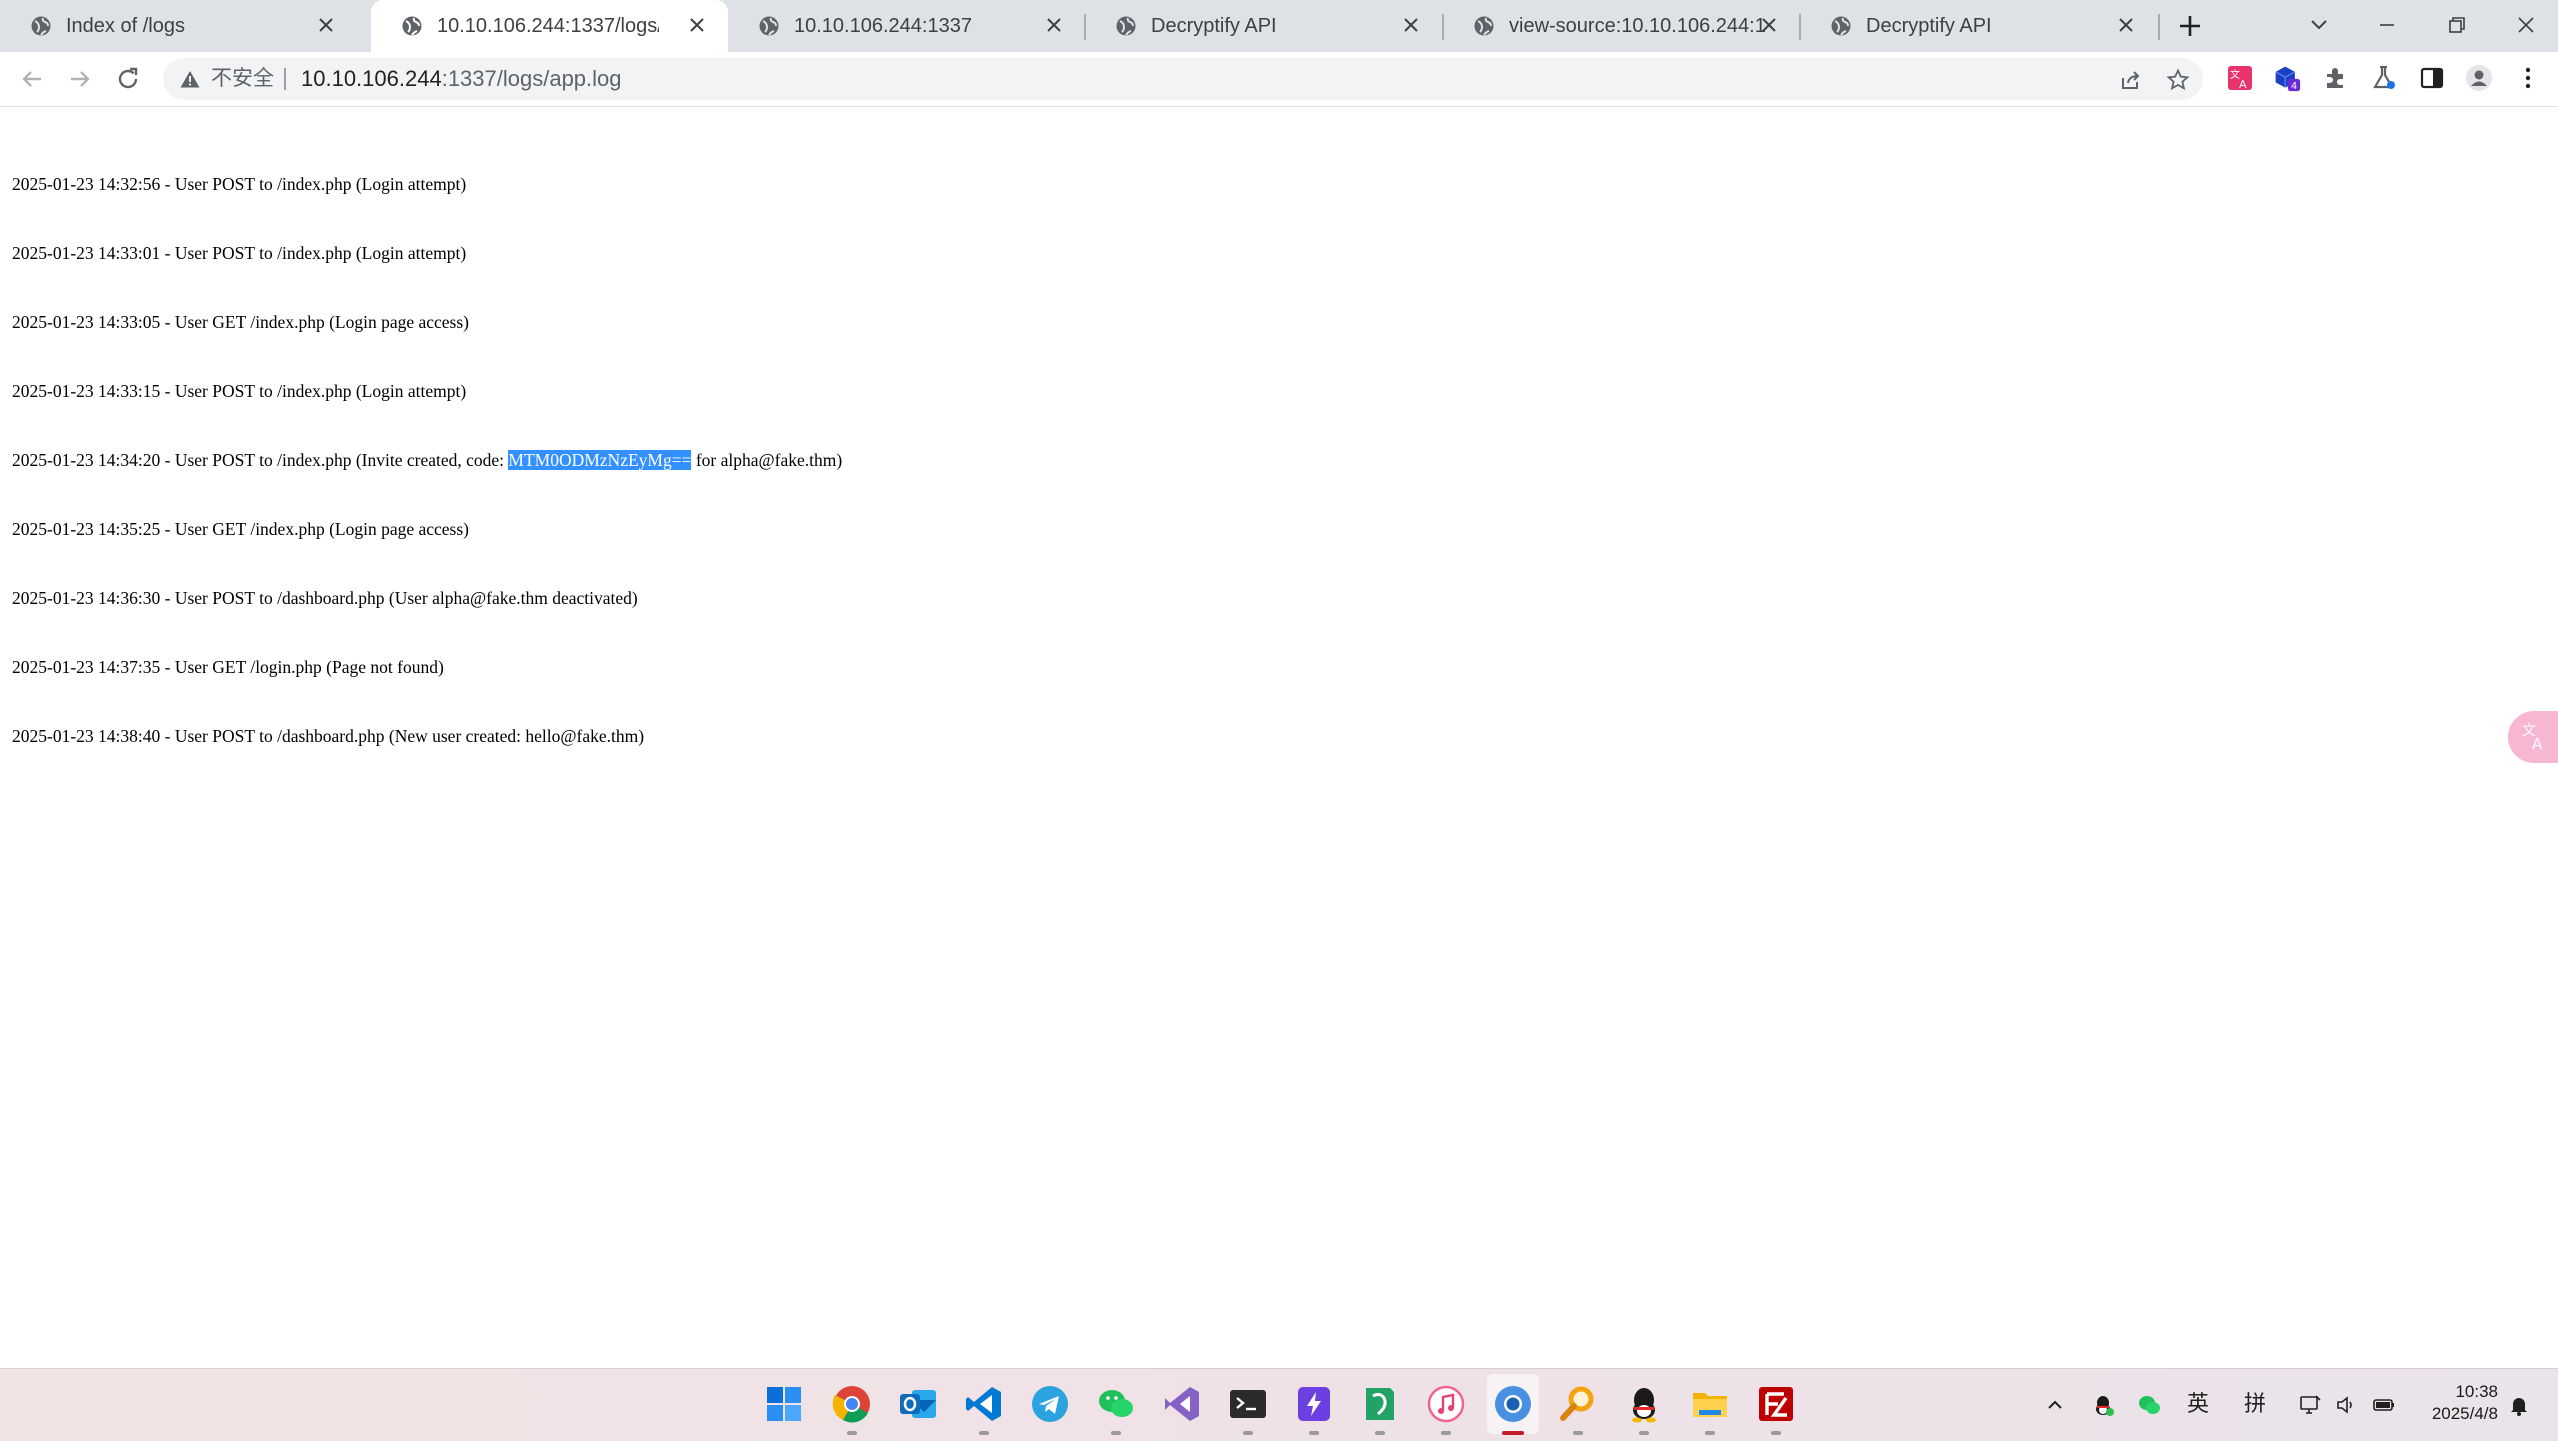 Image resolution: width=2558 pixels, height=1441 pixels. Describe the element at coordinates (1050, 1404) in the screenshot. I see `telegram-icon` at that location.